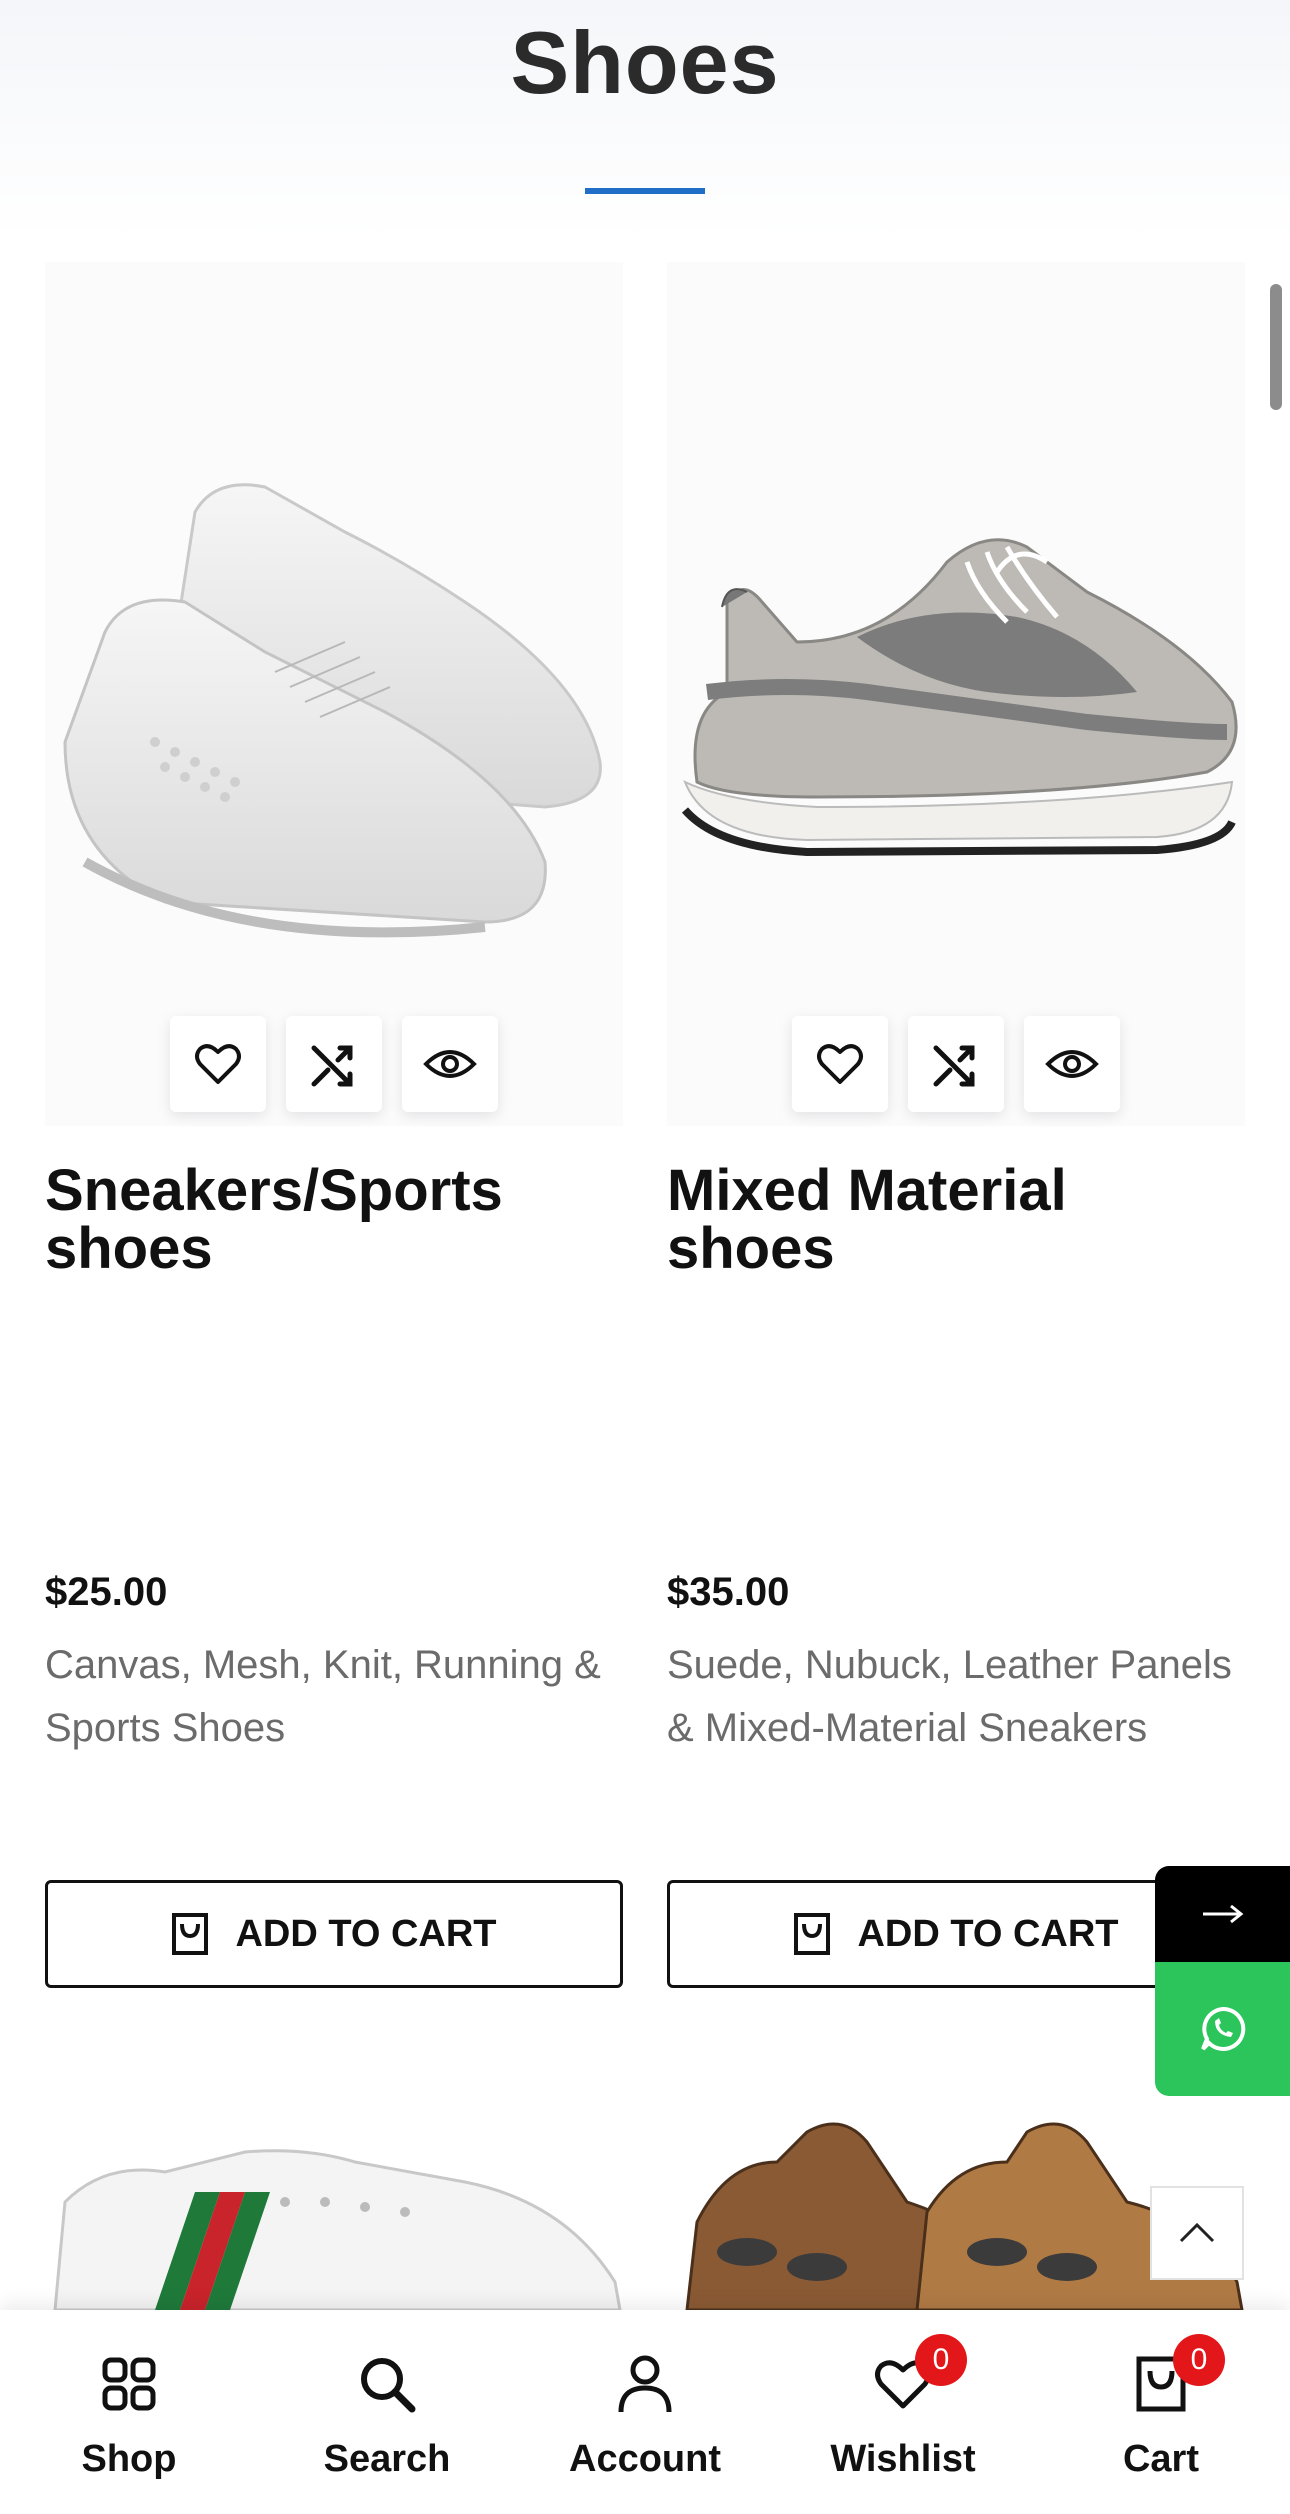 The image size is (1290, 2514). I want to click on nav-item-wishlist: 0 Wishlist, so click(903, 2407).